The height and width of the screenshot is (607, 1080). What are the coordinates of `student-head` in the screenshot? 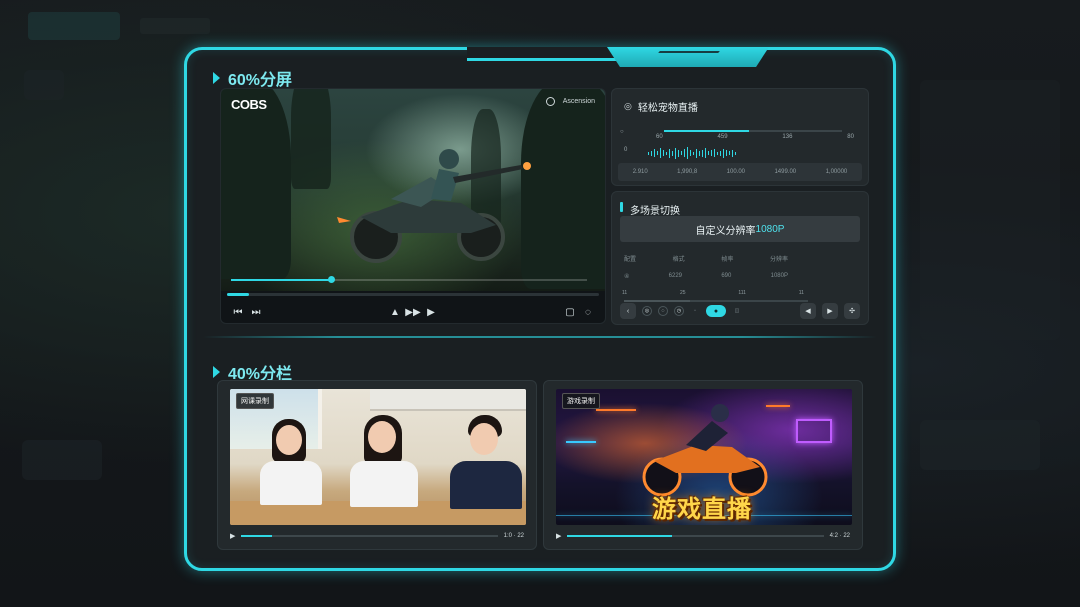 It's located at (289, 440).